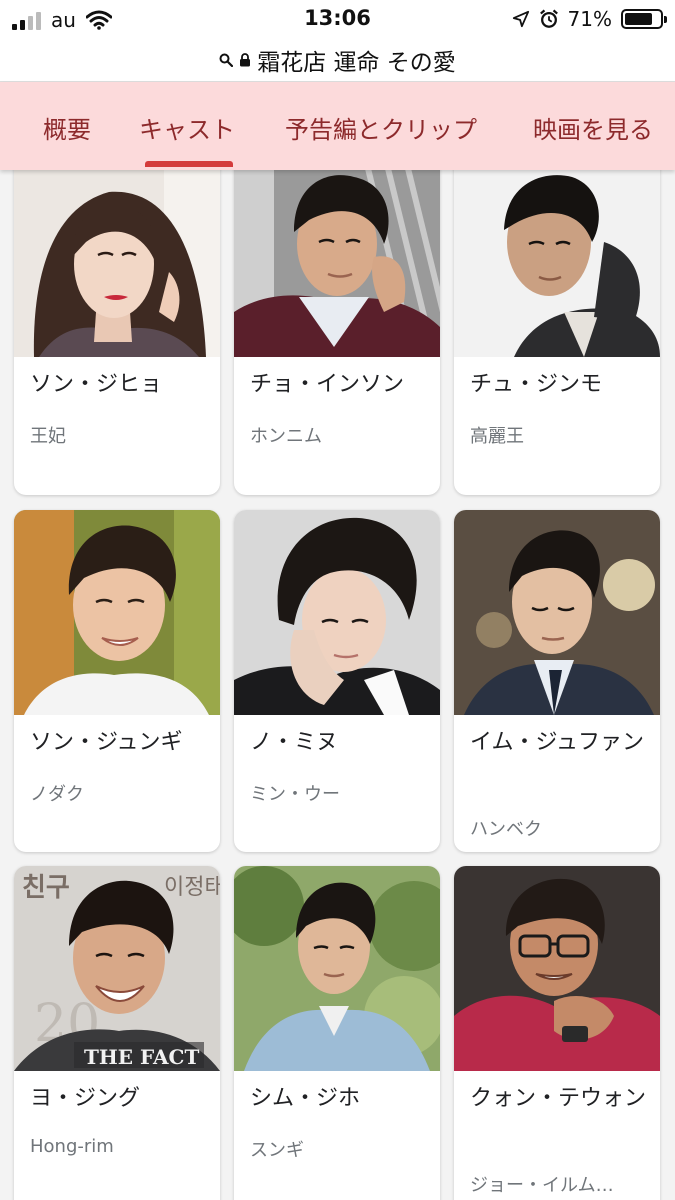 The height and width of the screenshot is (1200, 675). Describe the element at coordinates (117, 968) in the screenshot. I see `cast-photo: 친구 이정태 20 THE FACT` at that location.